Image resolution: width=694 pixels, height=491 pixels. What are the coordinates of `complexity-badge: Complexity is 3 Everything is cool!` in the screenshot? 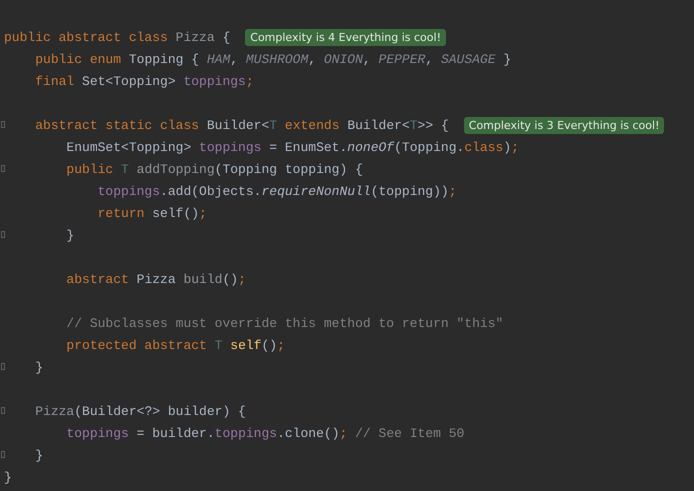 It's located at (564, 125).